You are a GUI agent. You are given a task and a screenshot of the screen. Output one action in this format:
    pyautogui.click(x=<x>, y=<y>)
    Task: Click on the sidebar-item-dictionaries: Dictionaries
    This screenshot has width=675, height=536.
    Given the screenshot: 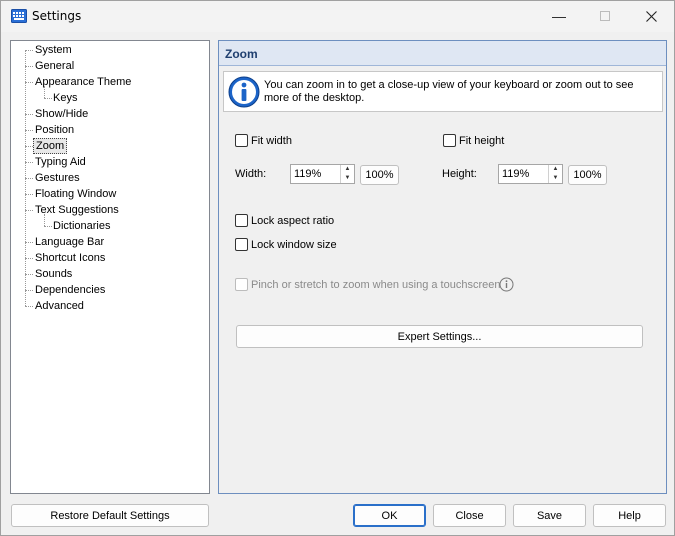 What is the action you would take?
    pyautogui.click(x=81, y=226)
    